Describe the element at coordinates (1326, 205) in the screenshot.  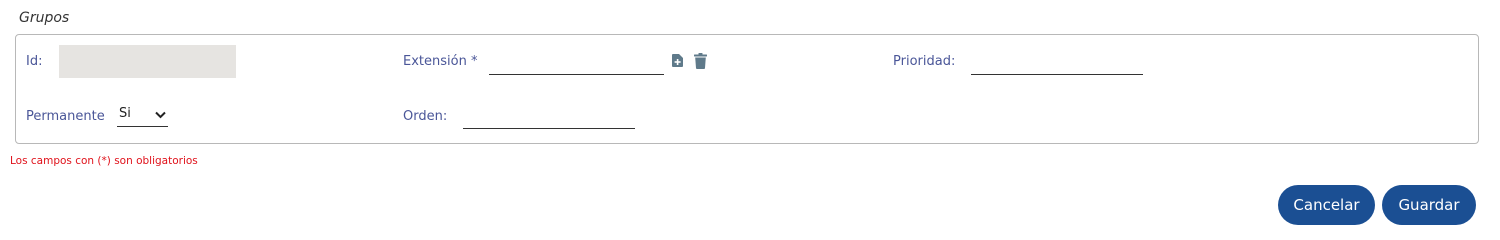
I see `cancel-button: Cancelar` at that location.